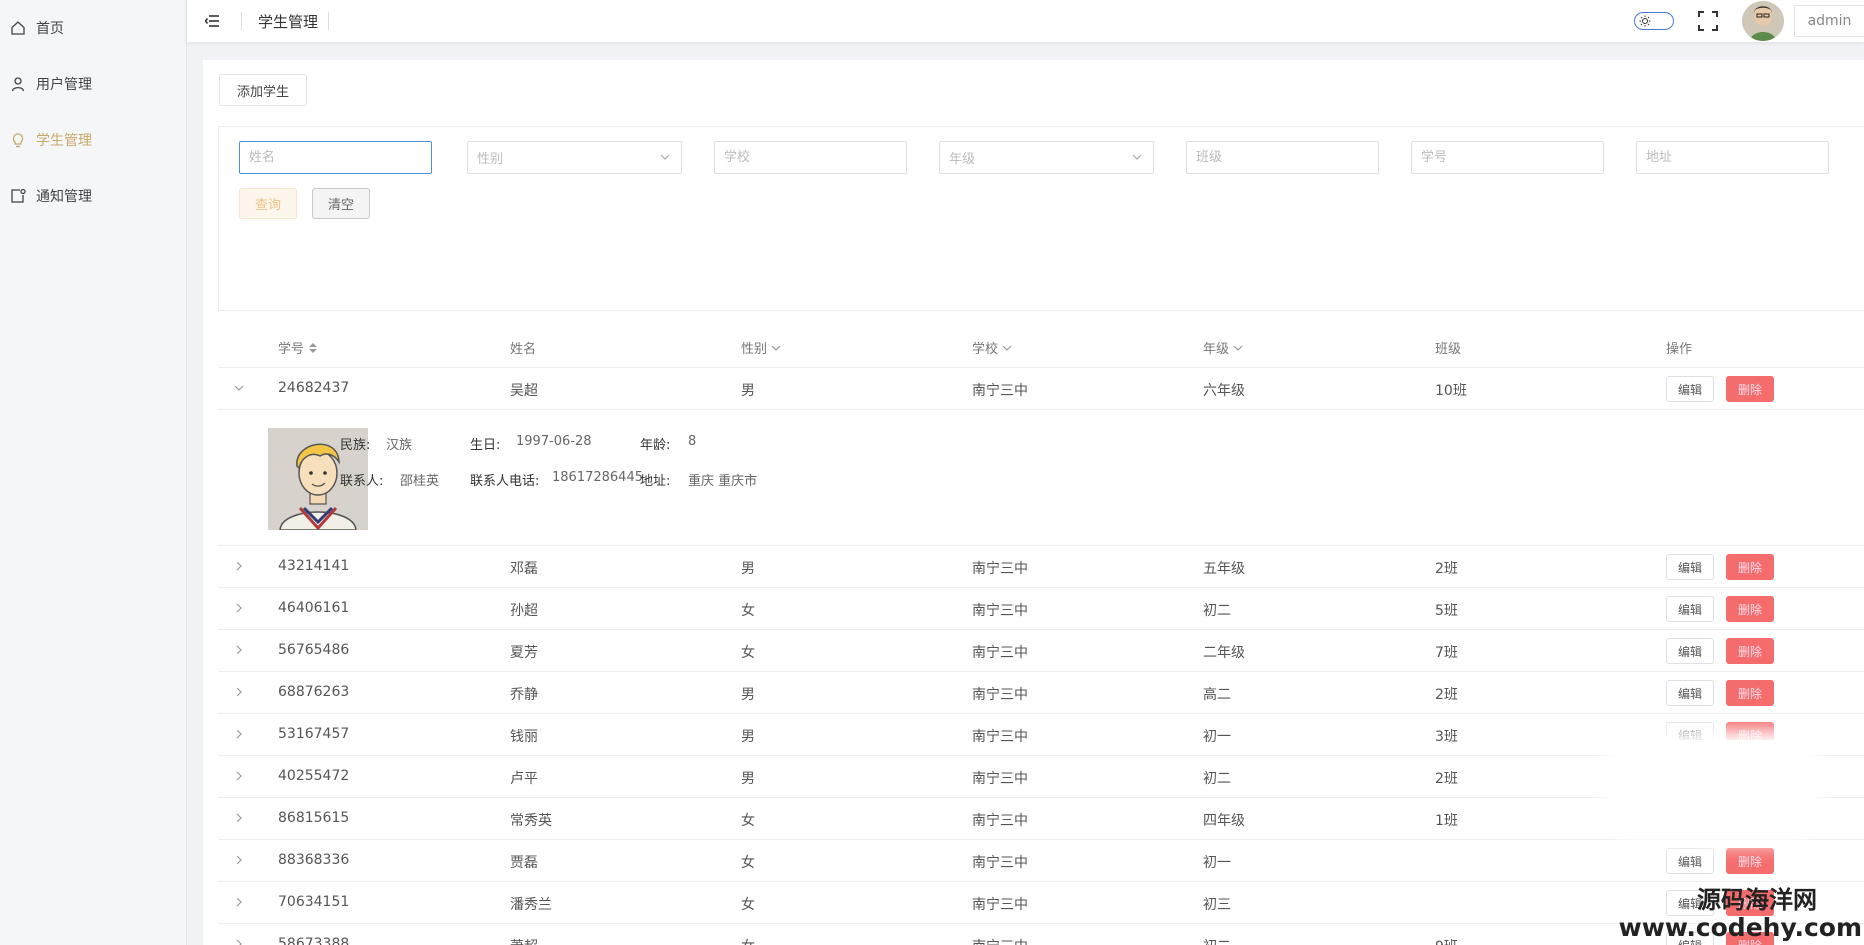  I want to click on clear-button: 清空, so click(341, 203).